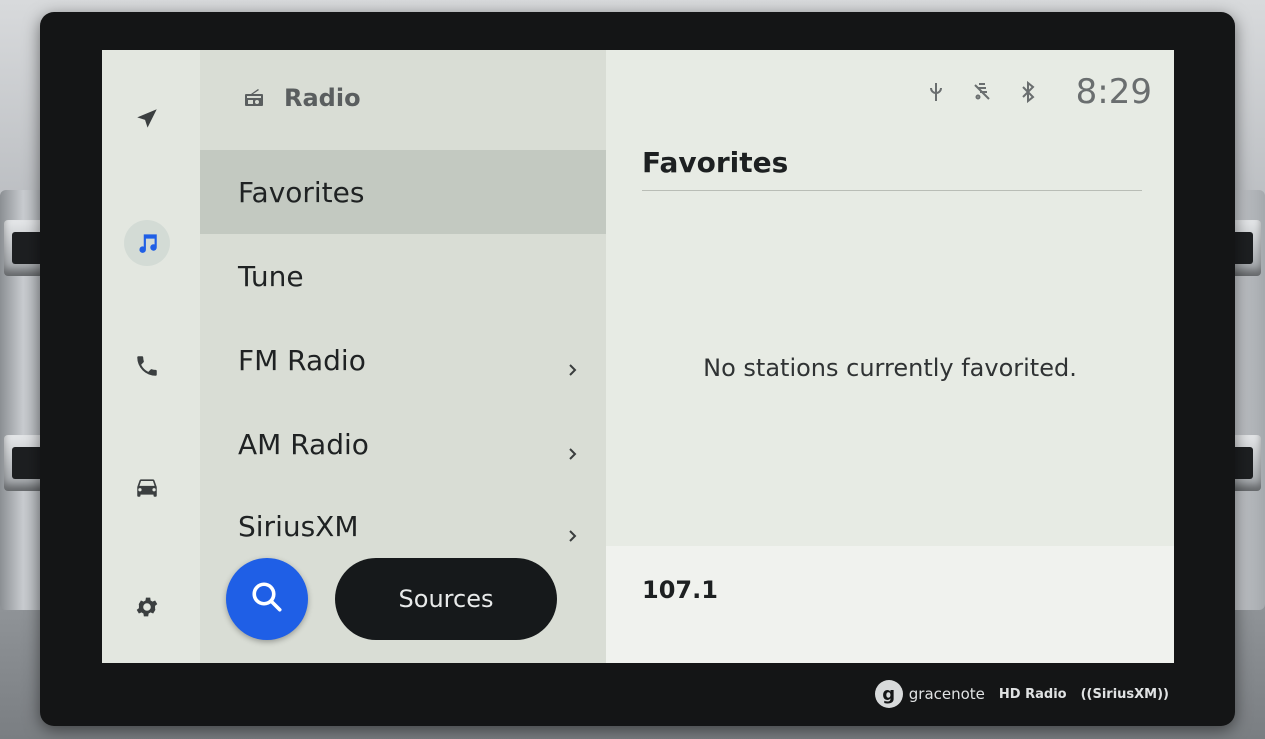 This screenshot has width=1265, height=739. Describe the element at coordinates (403, 526) in the screenshot. I see `menu-item-siriusxm: SiriusXM` at that location.